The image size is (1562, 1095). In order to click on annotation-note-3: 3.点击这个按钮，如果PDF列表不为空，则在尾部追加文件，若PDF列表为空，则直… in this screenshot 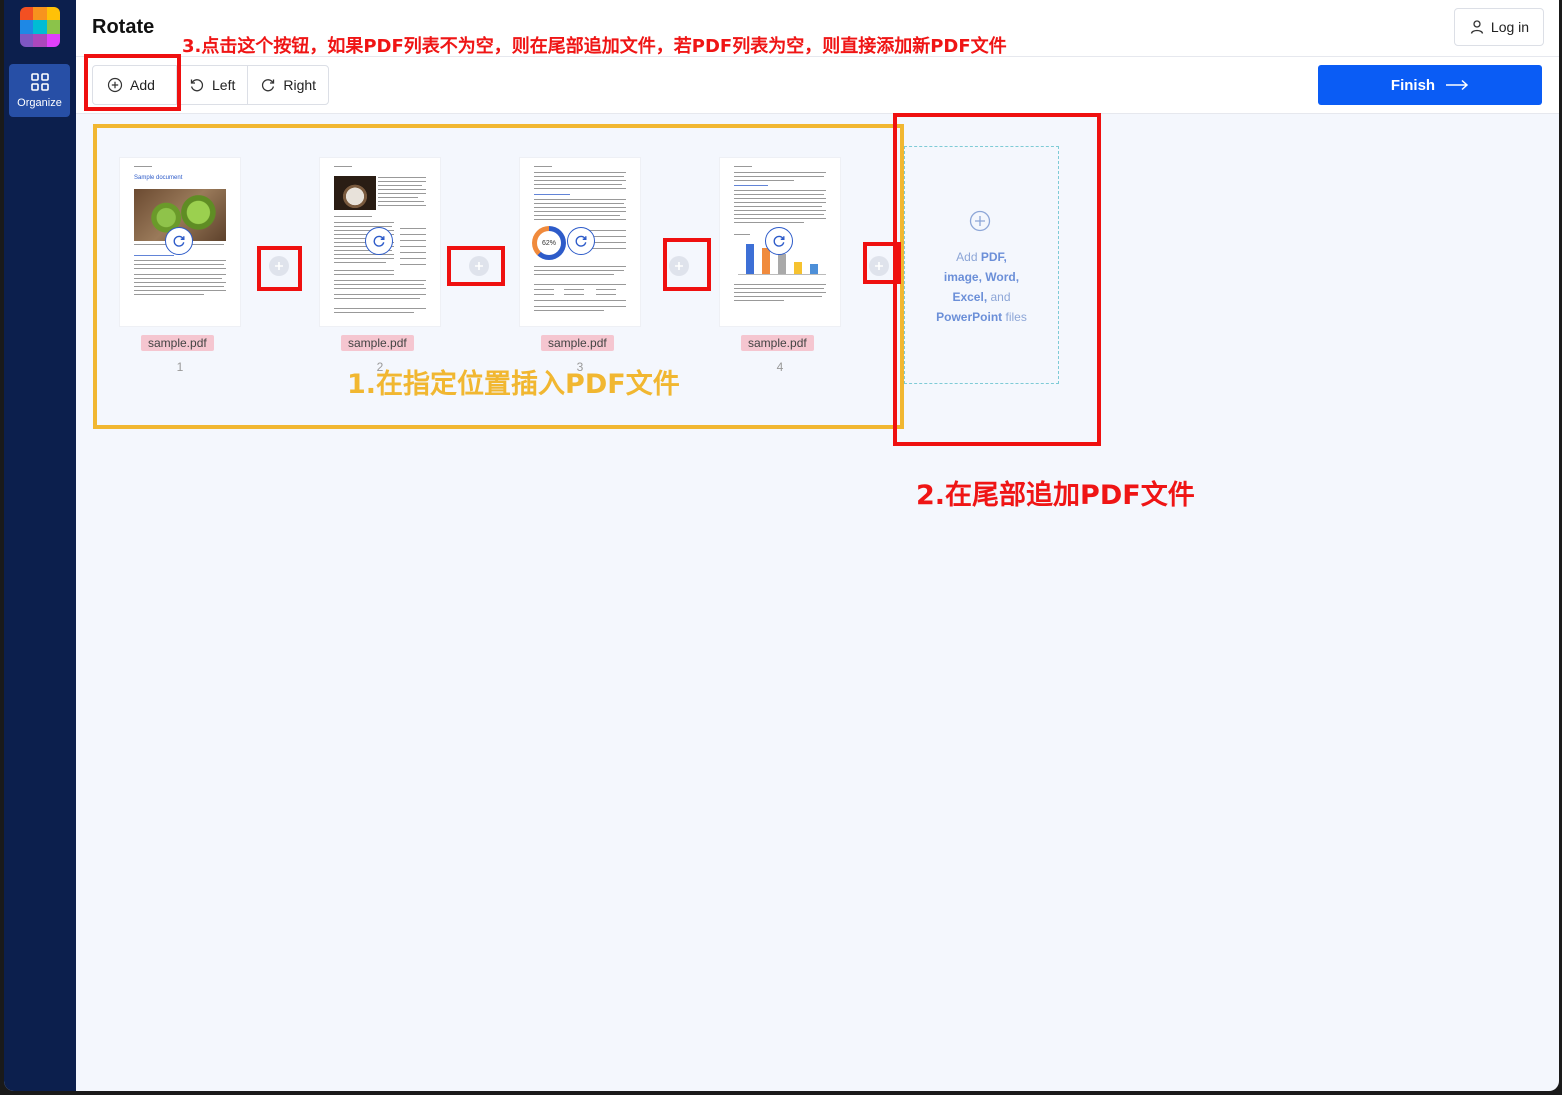, I will do `click(594, 46)`.